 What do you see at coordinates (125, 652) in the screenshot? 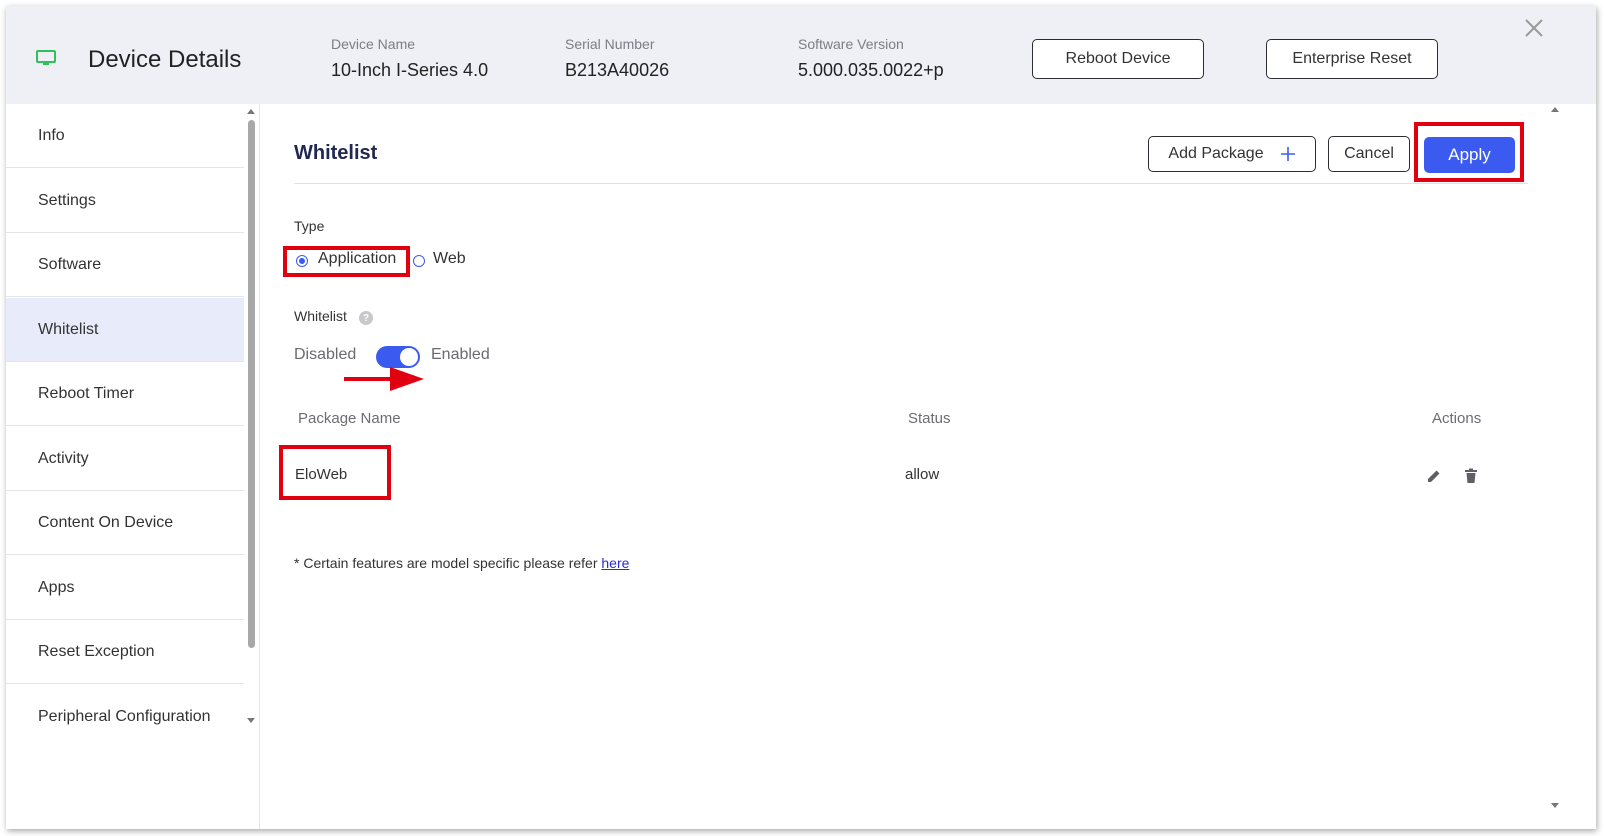
I see `sidebar-item-reset-exception: Reset Exception` at bounding box center [125, 652].